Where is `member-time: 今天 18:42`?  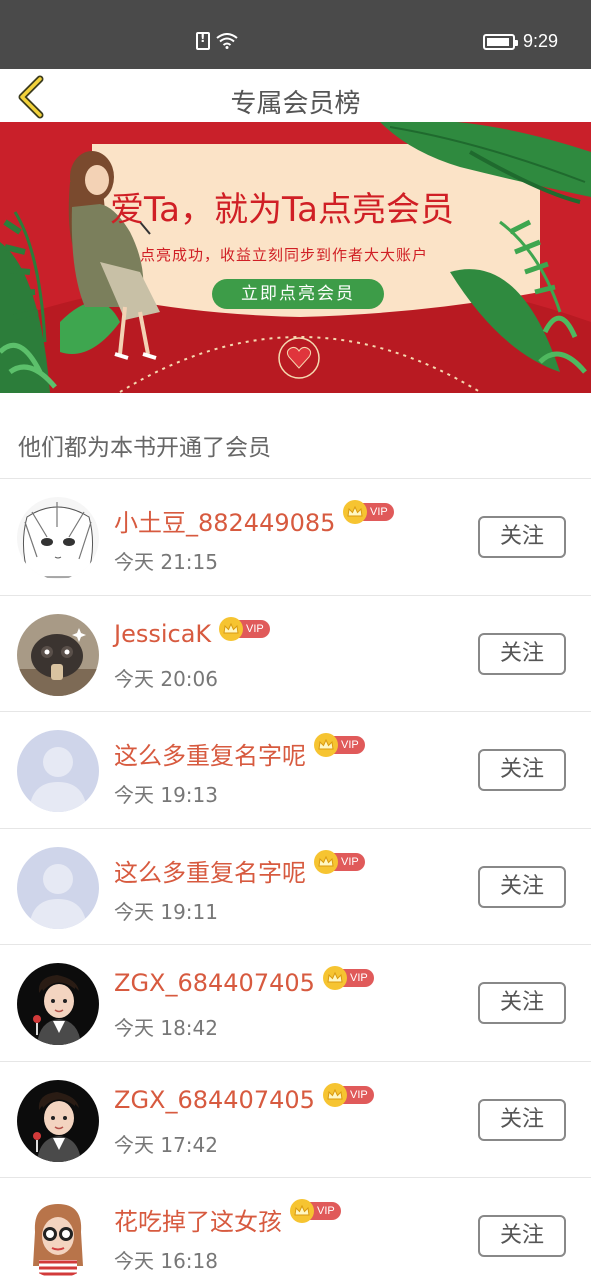 member-time: 今天 18:42 is located at coordinates (166, 1028).